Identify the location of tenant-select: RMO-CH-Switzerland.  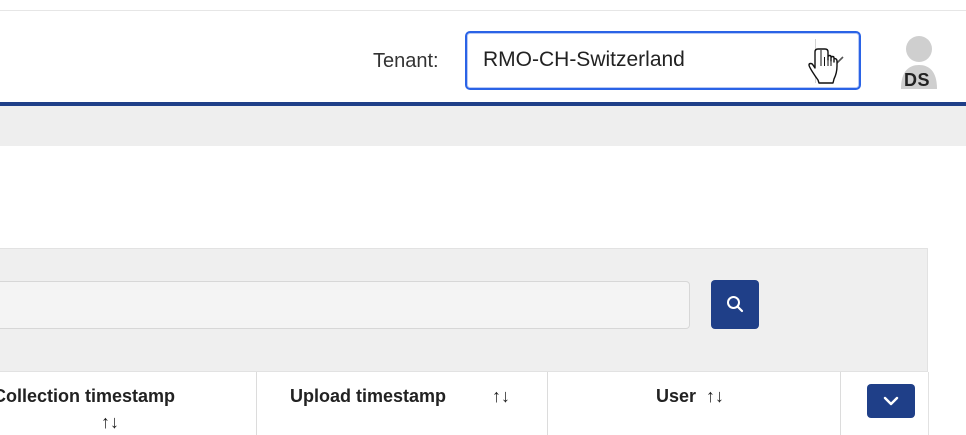
(663, 60).